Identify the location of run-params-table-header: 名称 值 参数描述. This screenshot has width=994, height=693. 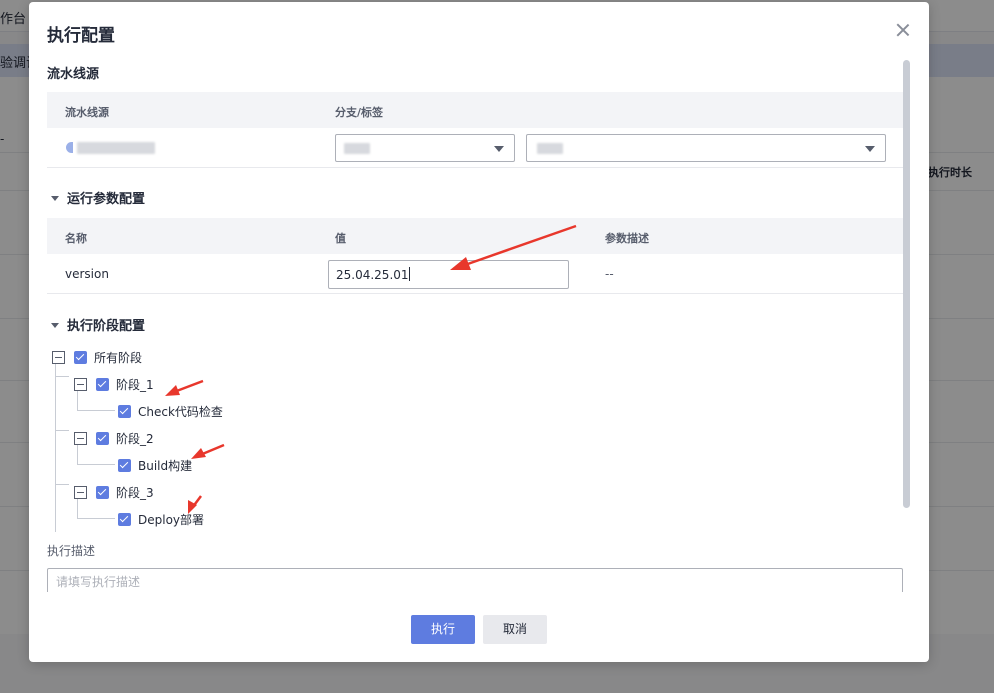
(475, 236).